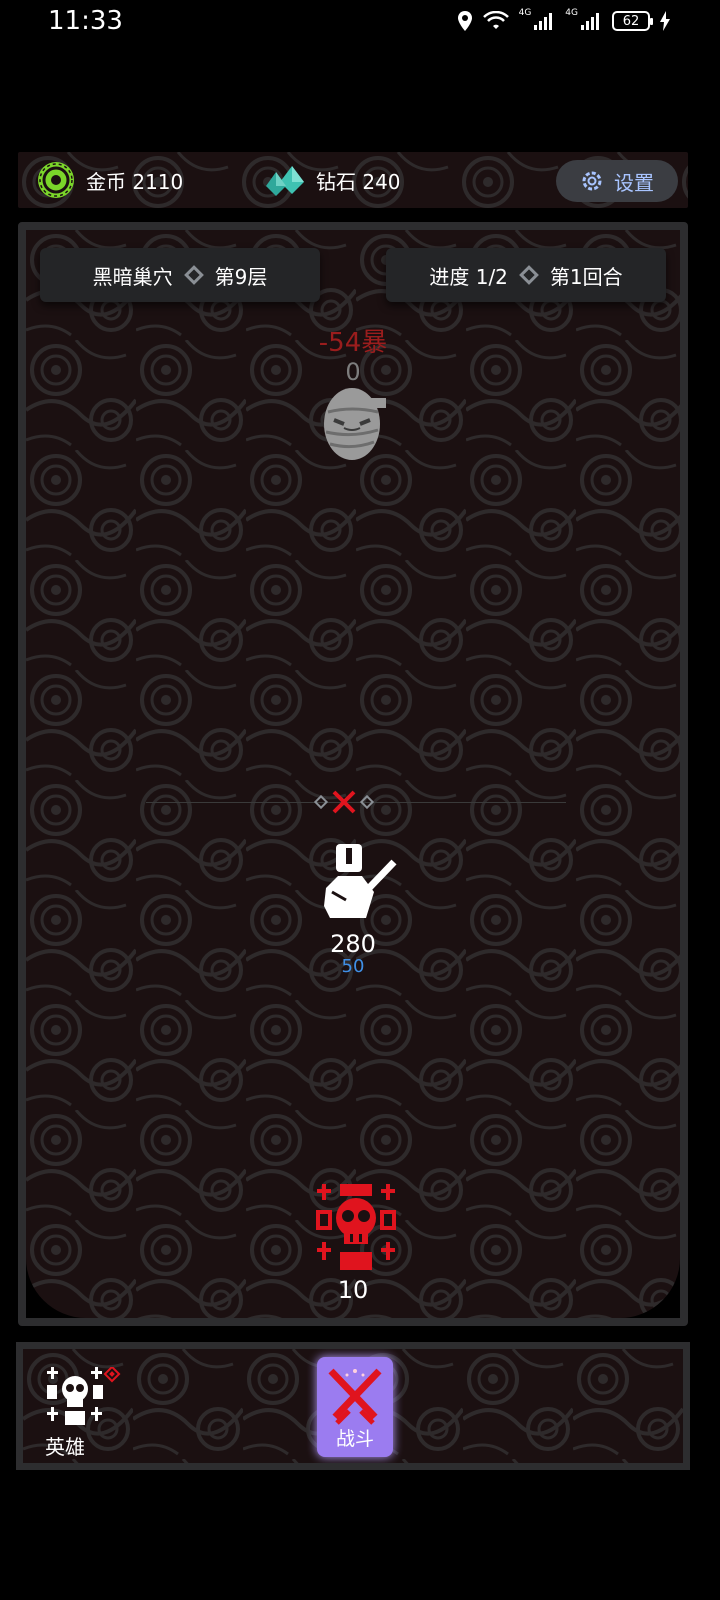  What do you see at coordinates (358, 882) in the screenshot?
I see `knight-hero-icon` at bounding box center [358, 882].